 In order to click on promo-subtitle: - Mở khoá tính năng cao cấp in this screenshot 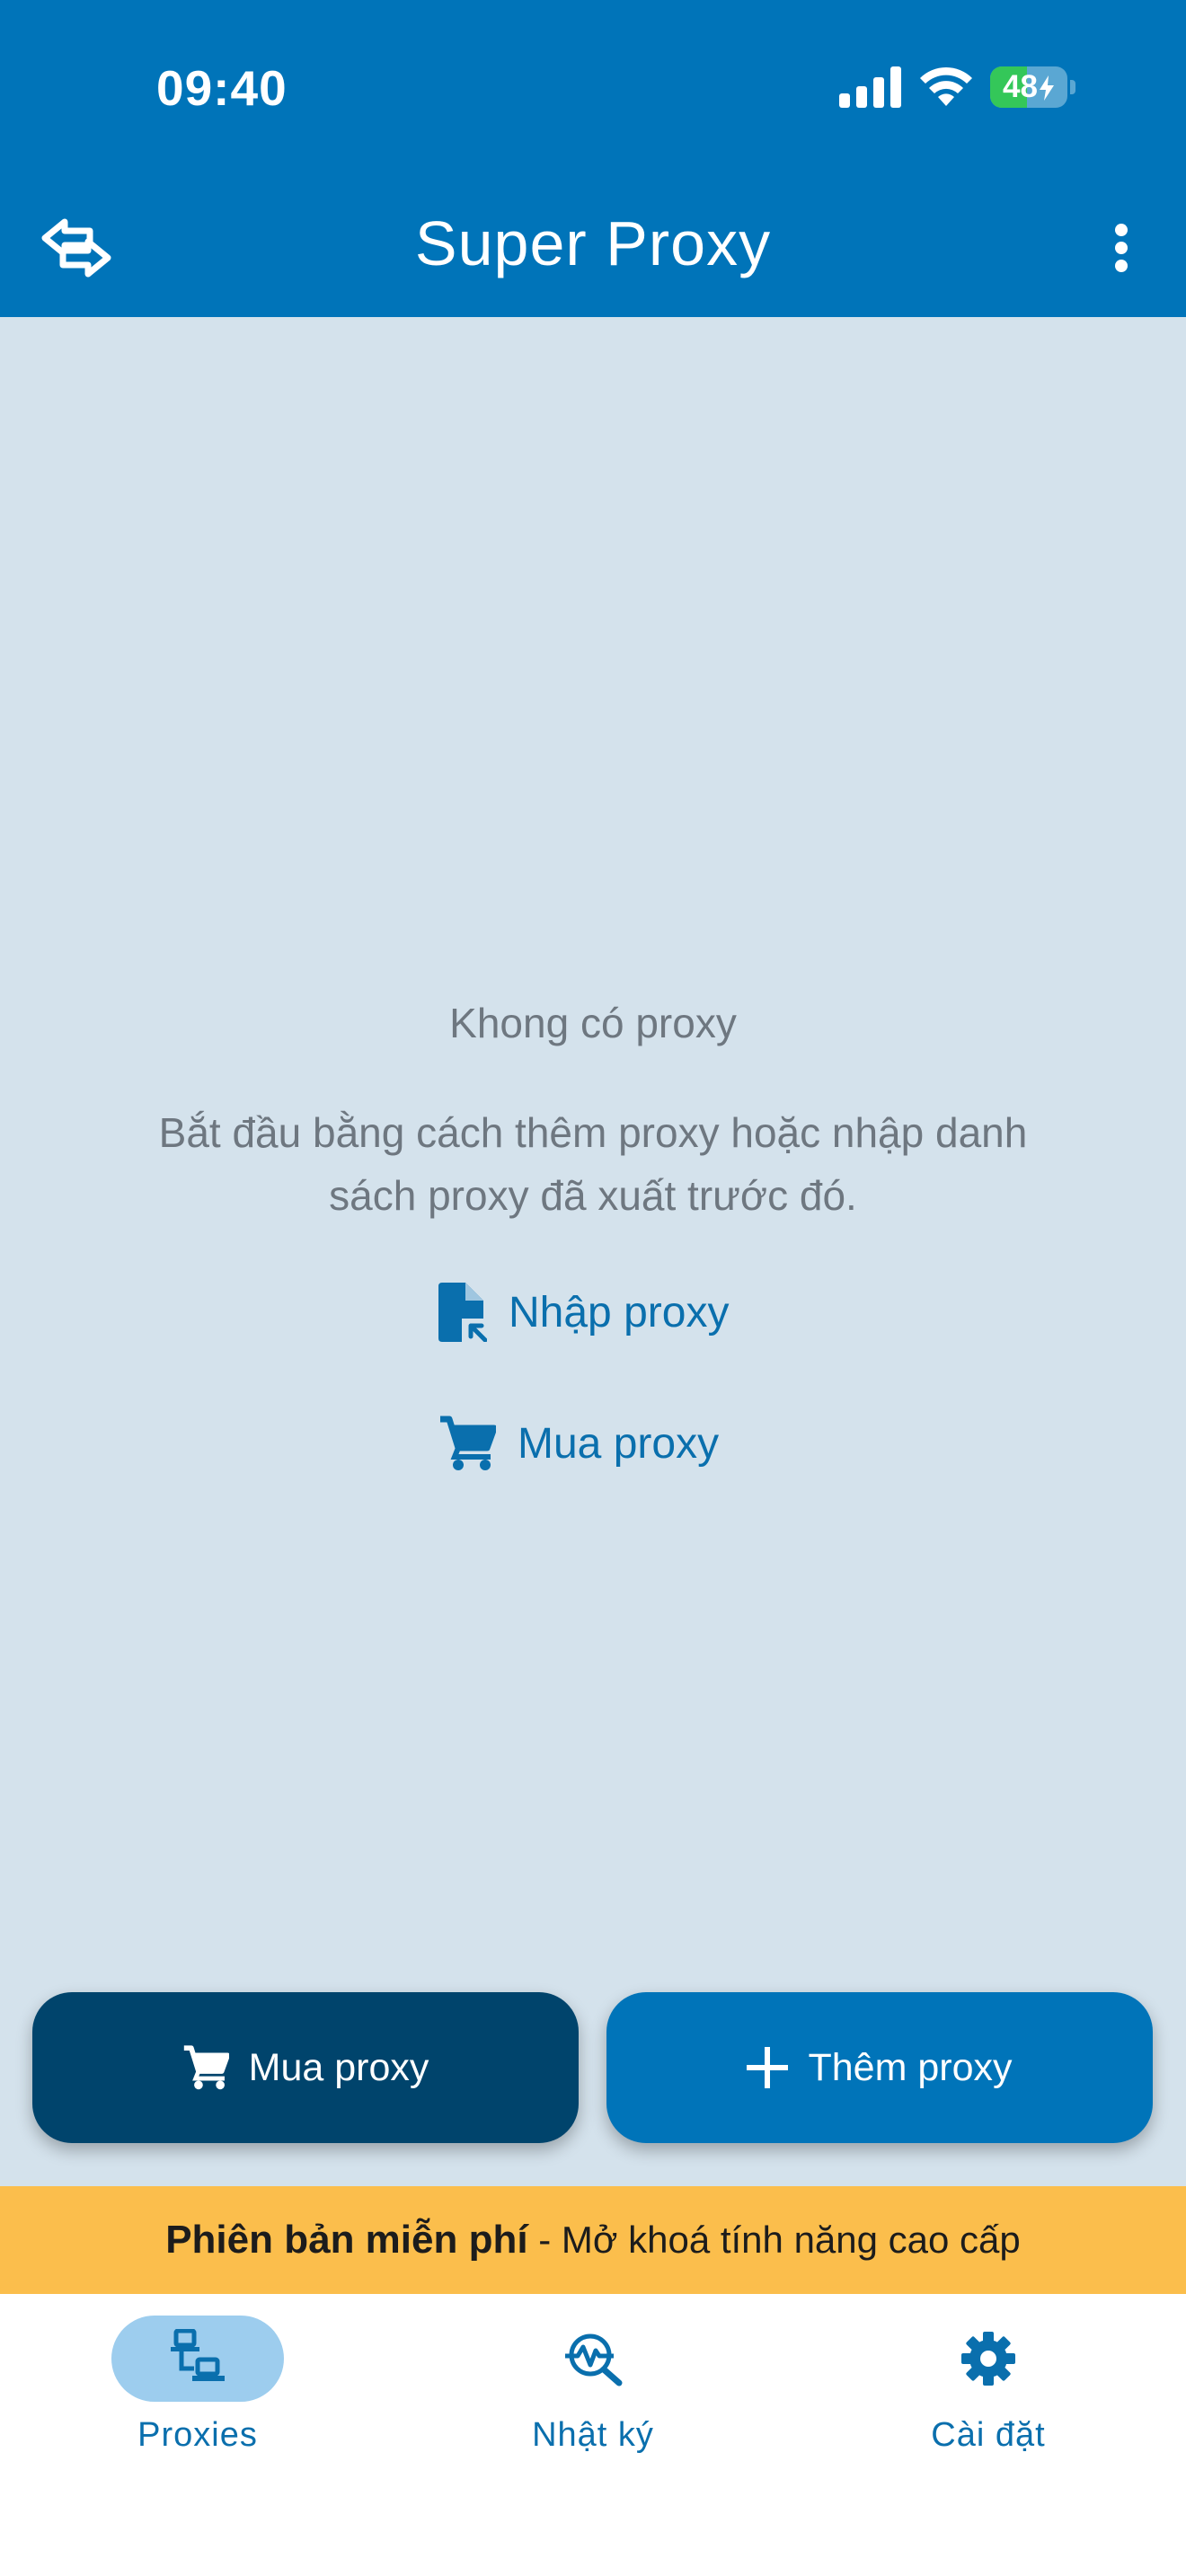, I will do `click(779, 2240)`.